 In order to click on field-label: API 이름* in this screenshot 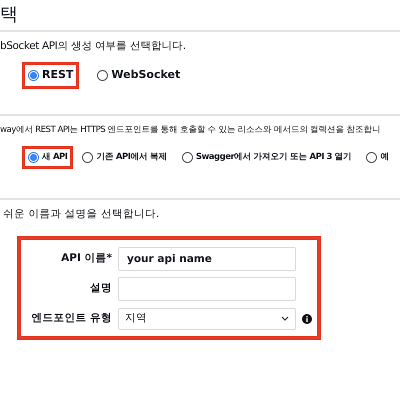, I will do `click(86, 258)`.